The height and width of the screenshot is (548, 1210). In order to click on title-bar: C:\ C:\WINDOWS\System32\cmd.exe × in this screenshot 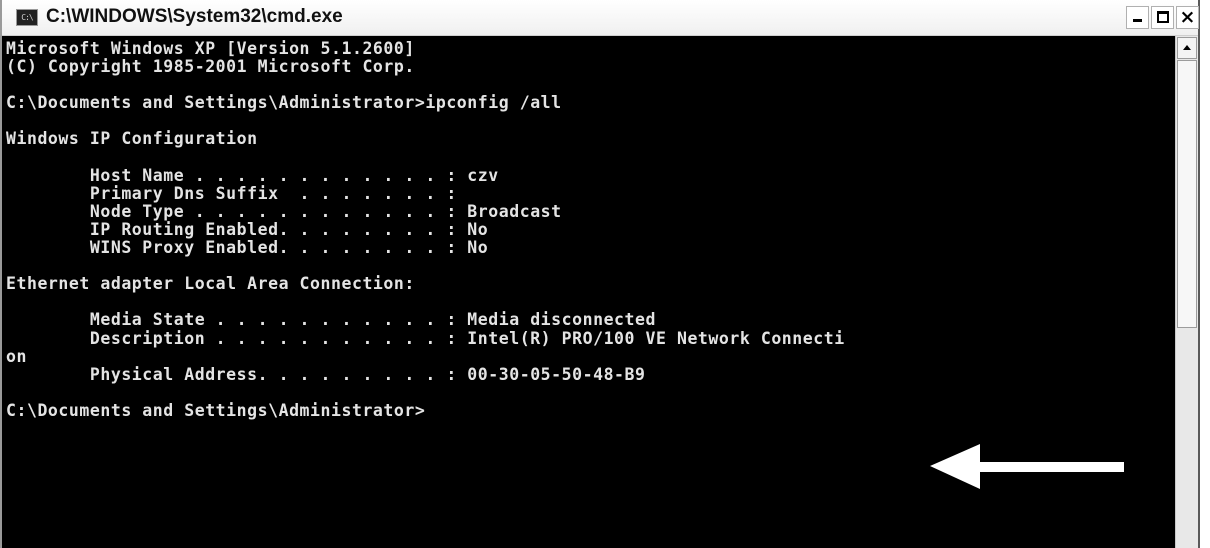, I will do `click(600, 18)`.